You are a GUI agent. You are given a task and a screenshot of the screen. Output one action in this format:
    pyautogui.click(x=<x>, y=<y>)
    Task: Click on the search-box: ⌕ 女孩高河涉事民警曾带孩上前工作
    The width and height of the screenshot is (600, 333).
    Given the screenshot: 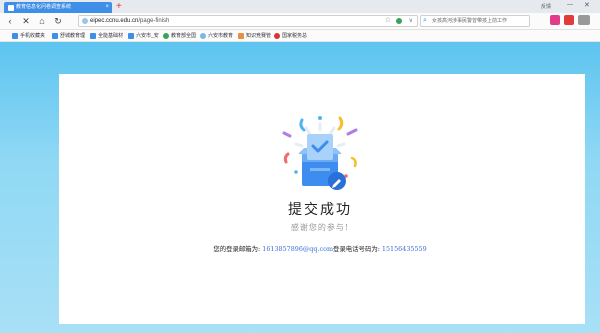 What is the action you would take?
    pyautogui.click(x=475, y=21)
    